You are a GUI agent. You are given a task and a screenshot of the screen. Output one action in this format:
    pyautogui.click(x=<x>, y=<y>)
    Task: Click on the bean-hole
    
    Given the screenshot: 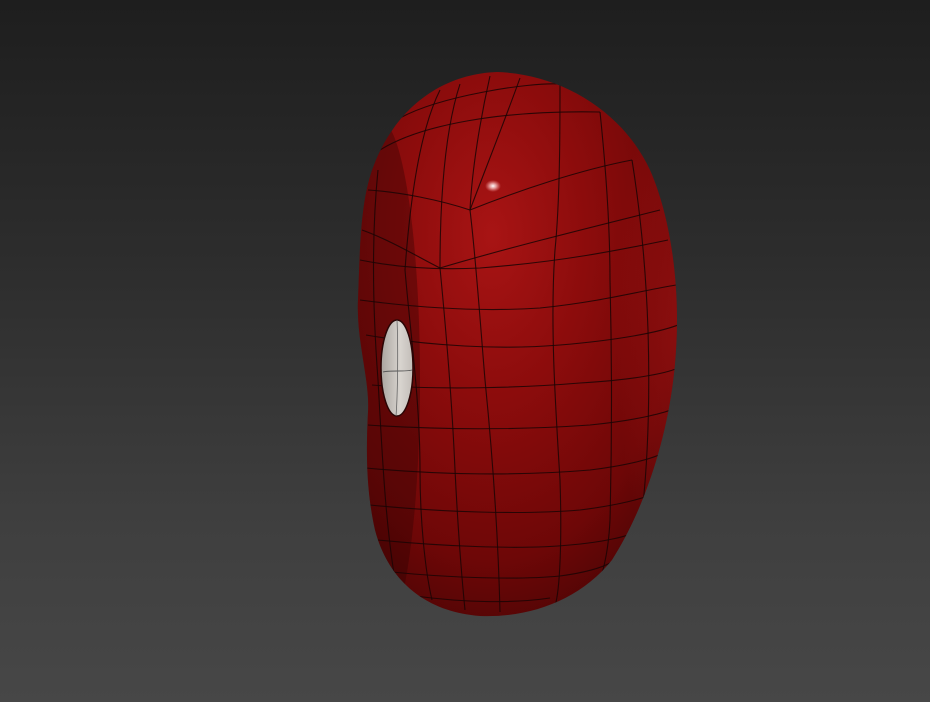 What is the action you would take?
    pyautogui.click(x=397, y=368)
    